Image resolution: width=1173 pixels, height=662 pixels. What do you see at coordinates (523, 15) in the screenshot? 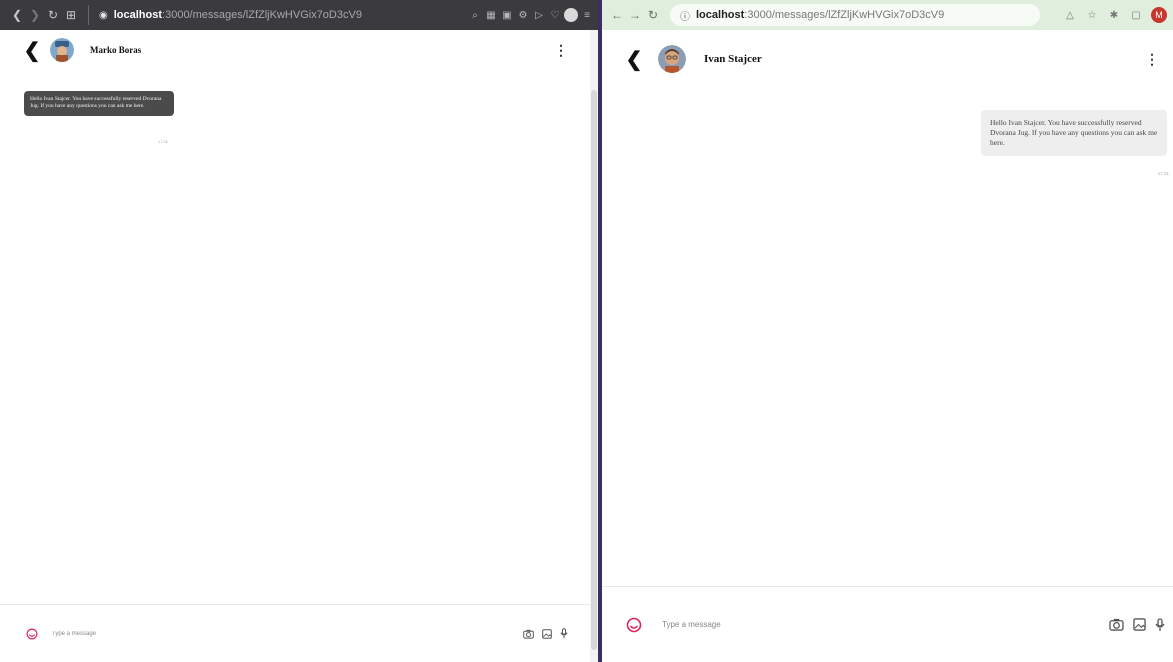
I see `settings-icon: ⚙` at bounding box center [523, 15].